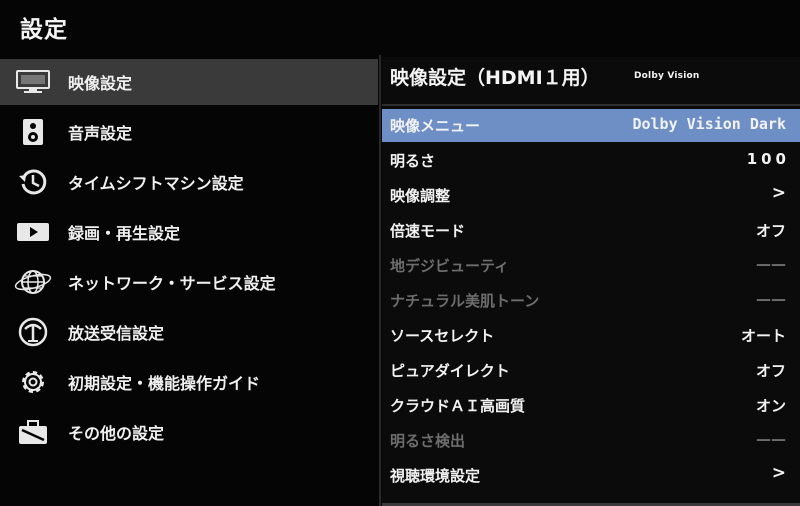 This screenshot has height=506, width=800. Describe the element at coordinates (124, 233) in the screenshot. I see `sidebar-item-label: 録画・再生設定` at that location.